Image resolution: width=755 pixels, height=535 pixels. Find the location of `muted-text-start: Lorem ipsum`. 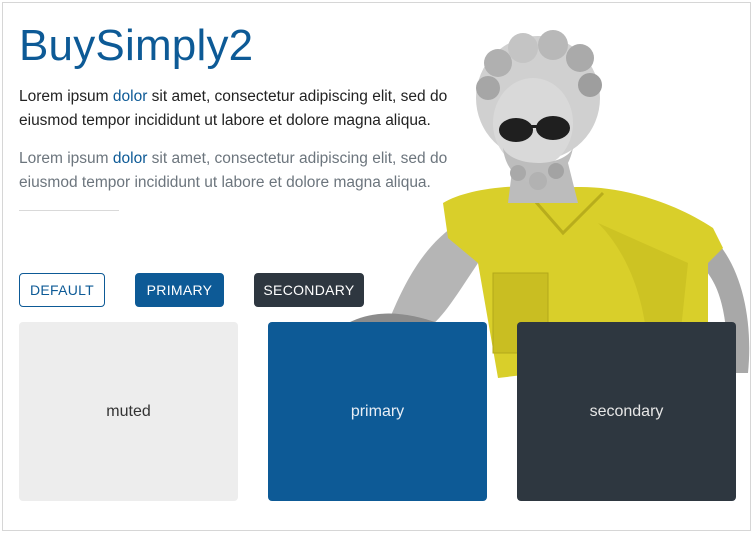

muted-text-start: Lorem ipsum is located at coordinates (66, 158).